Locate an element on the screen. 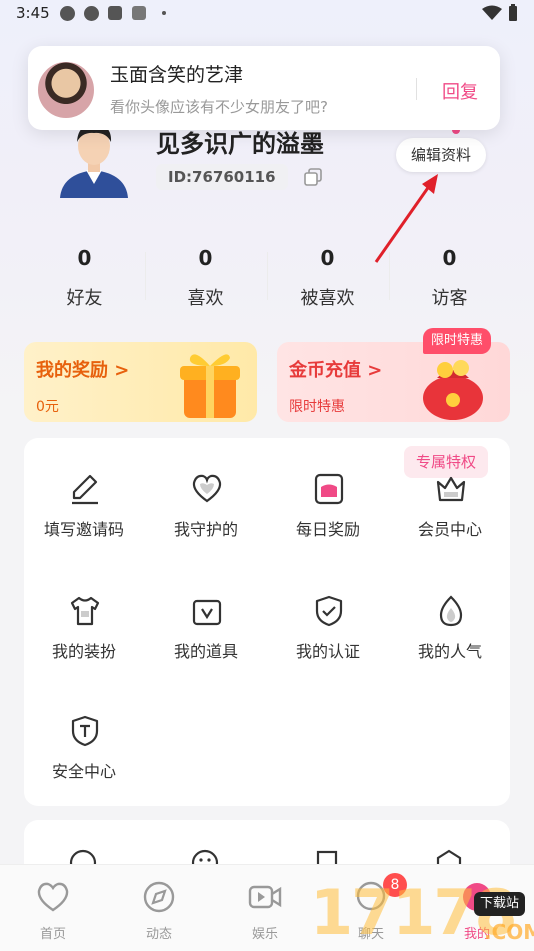 The height and width of the screenshot is (951, 534). coin-subtitle: 限时特惠 is located at coordinates (317, 407).